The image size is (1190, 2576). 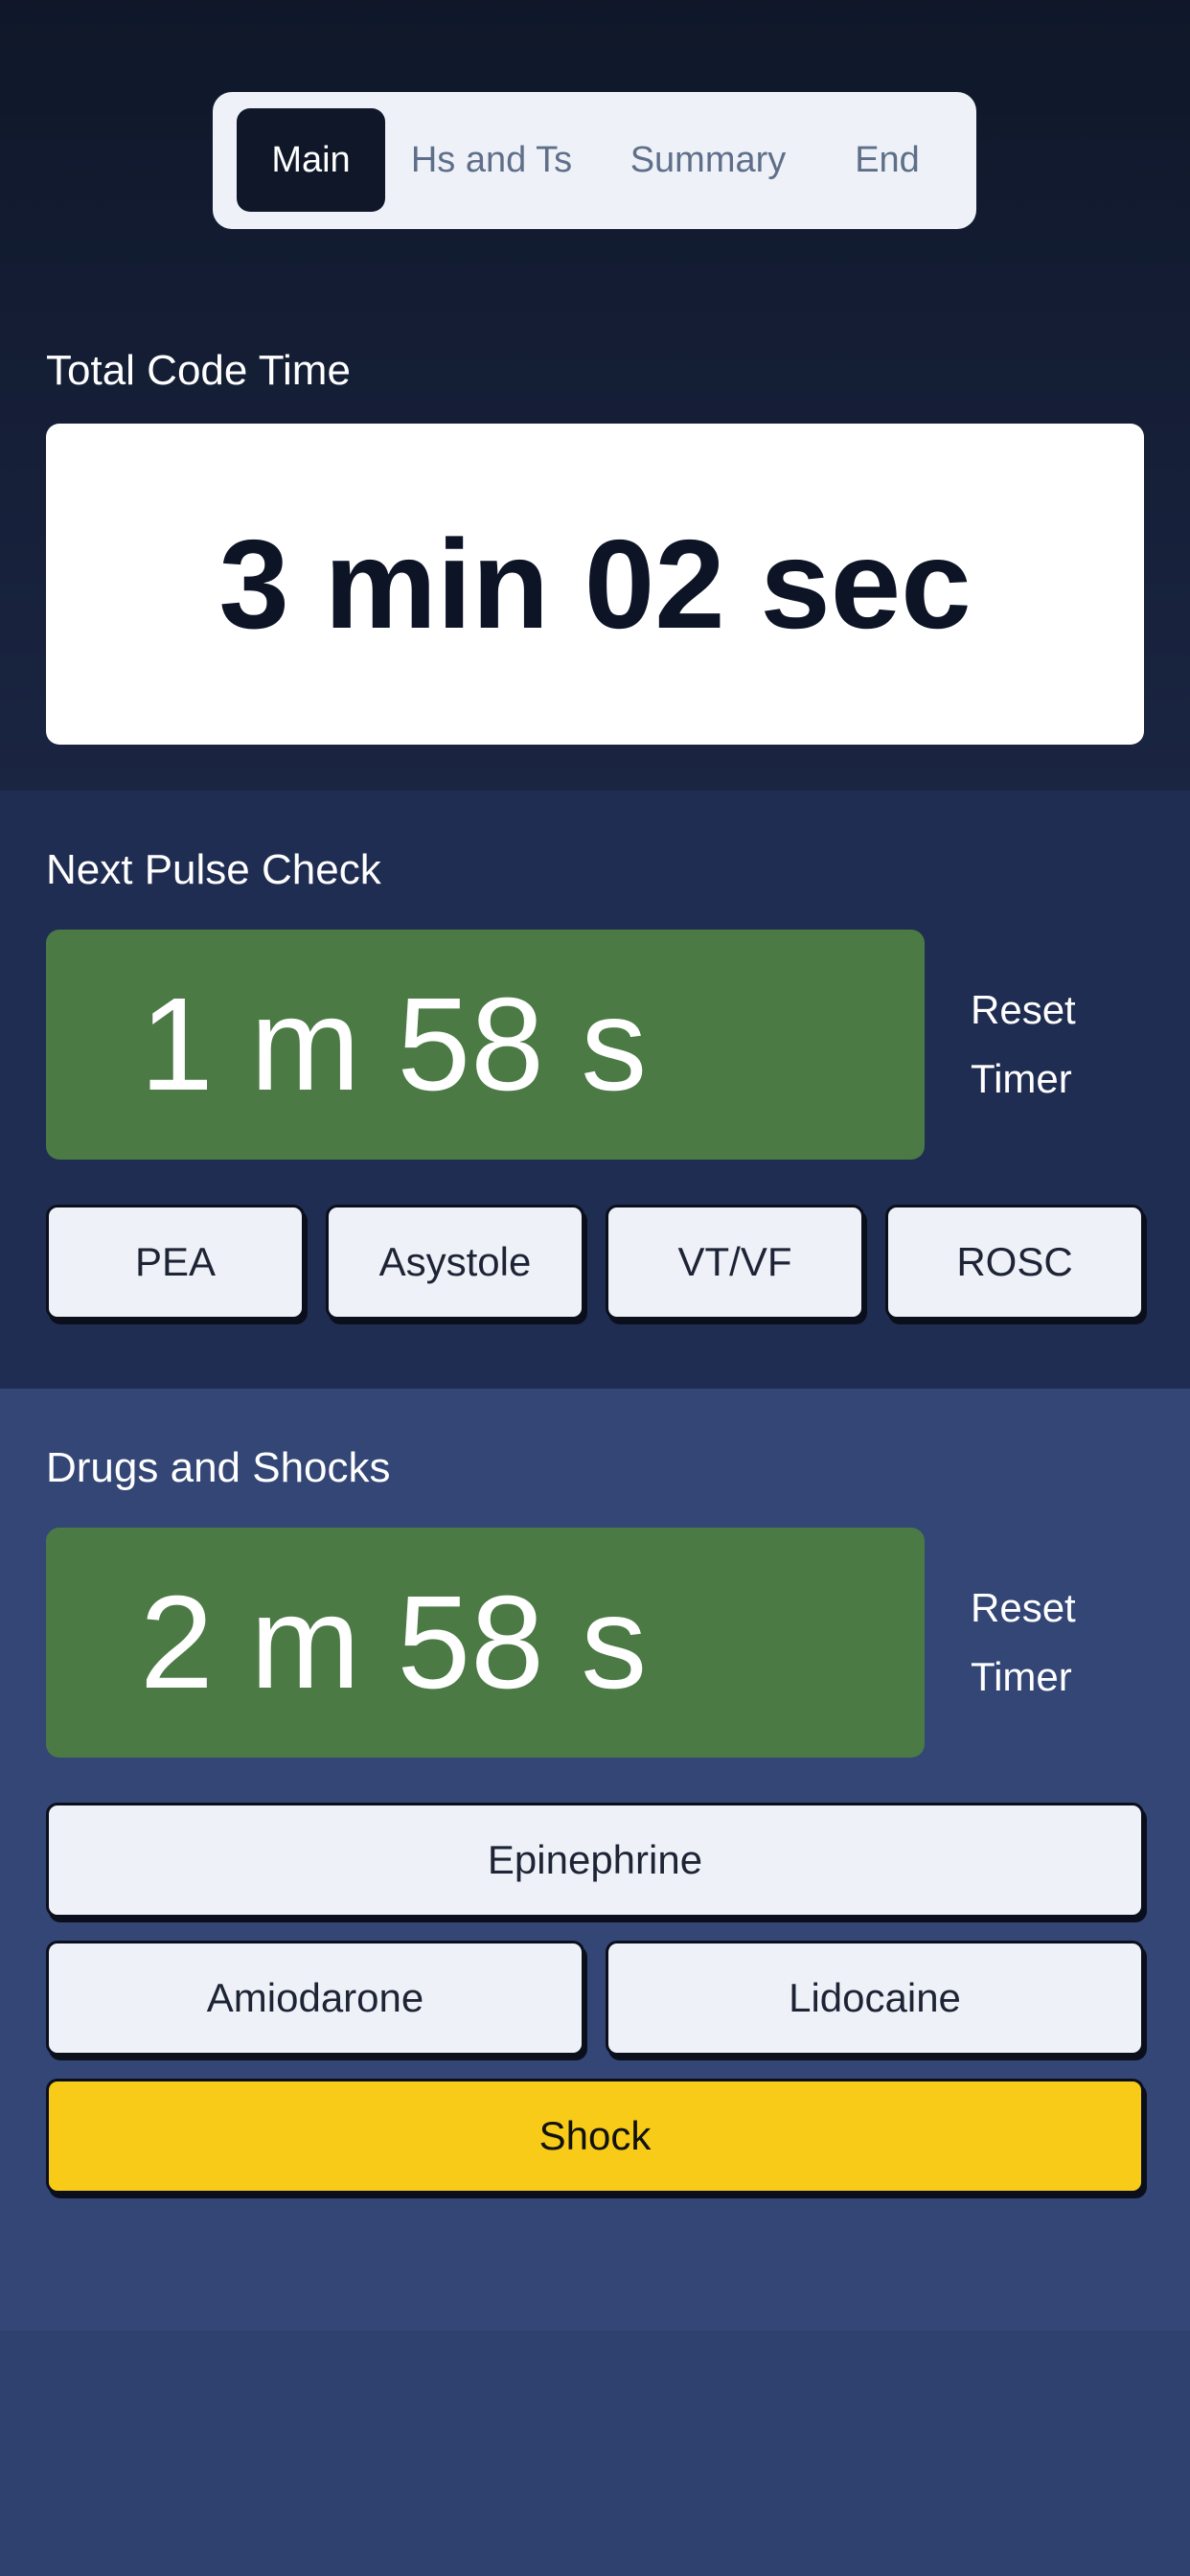 I want to click on total-code-time-display: 3 min 02 sec, so click(x=595, y=584).